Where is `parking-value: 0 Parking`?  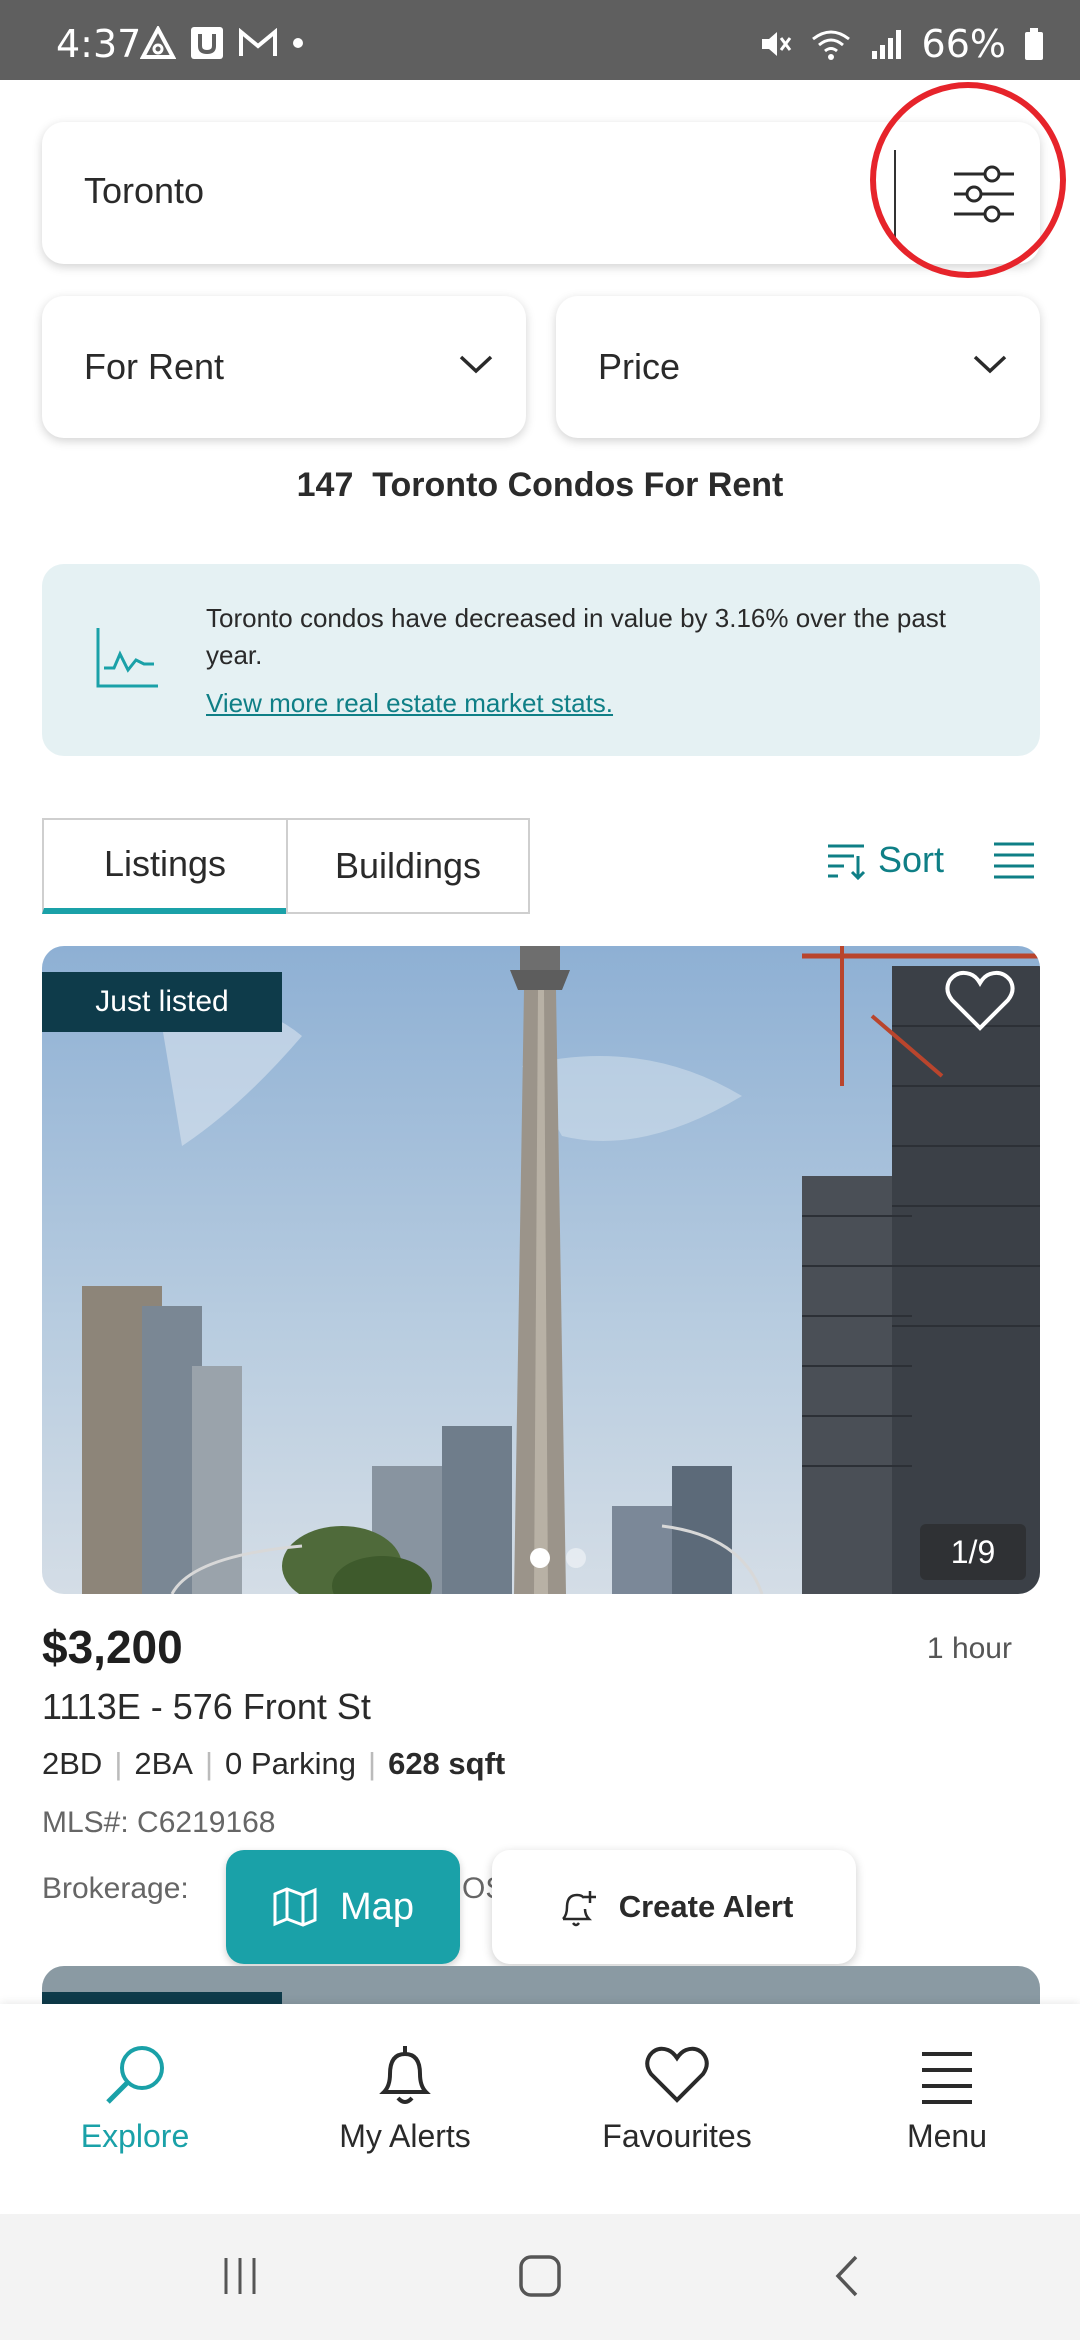 parking-value: 0 Parking is located at coordinates (291, 1763).